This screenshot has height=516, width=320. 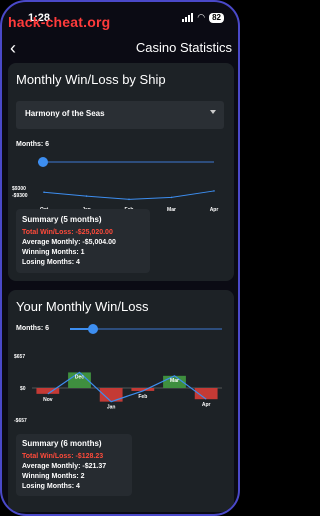 I want to click on ship-card-title: Monthly Win/Loss by Ship, so click(x=91, y=79).